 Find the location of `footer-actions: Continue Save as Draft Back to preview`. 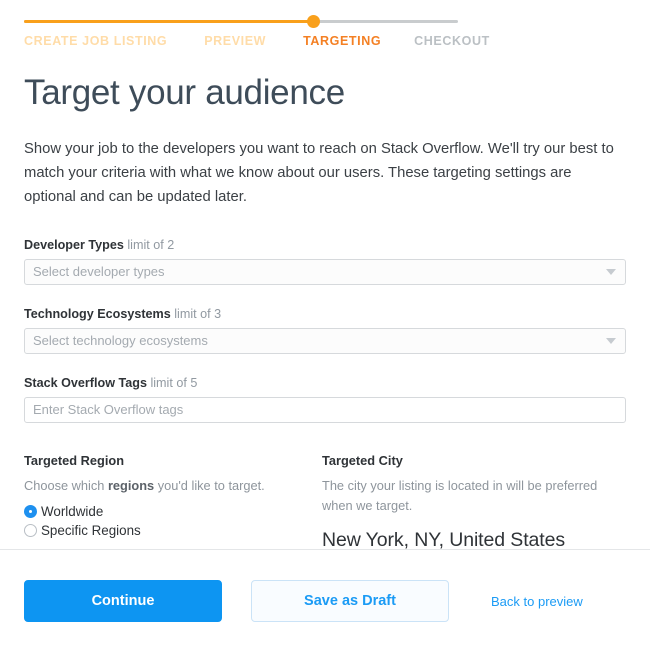

footer-actions: Continue Save as Draft Back to preview is located at coordinates (303, 601).